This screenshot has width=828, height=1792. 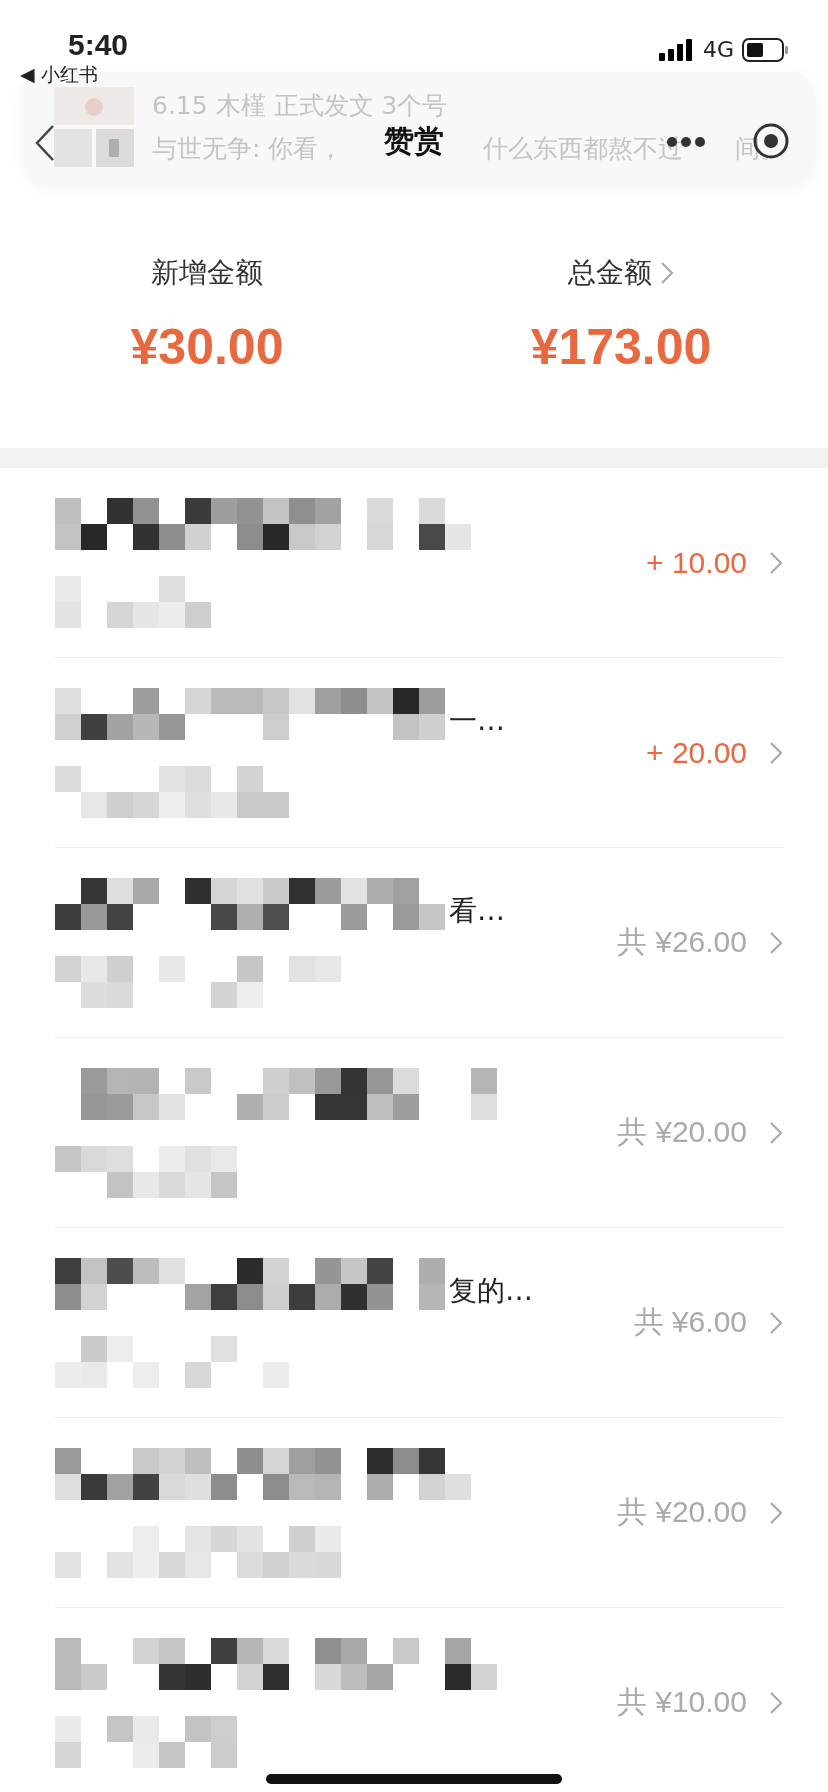 I want to click on item-amount: 共 ¥26.00, so click(x=681, y=942).